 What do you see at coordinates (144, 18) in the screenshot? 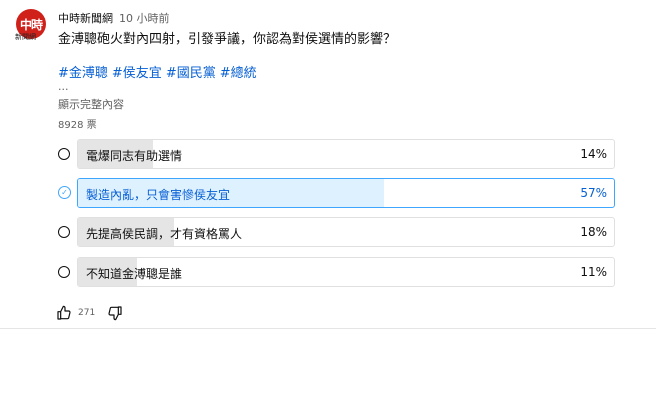
I see `post-time: 10 小時前` at bounding box center [144, 18].